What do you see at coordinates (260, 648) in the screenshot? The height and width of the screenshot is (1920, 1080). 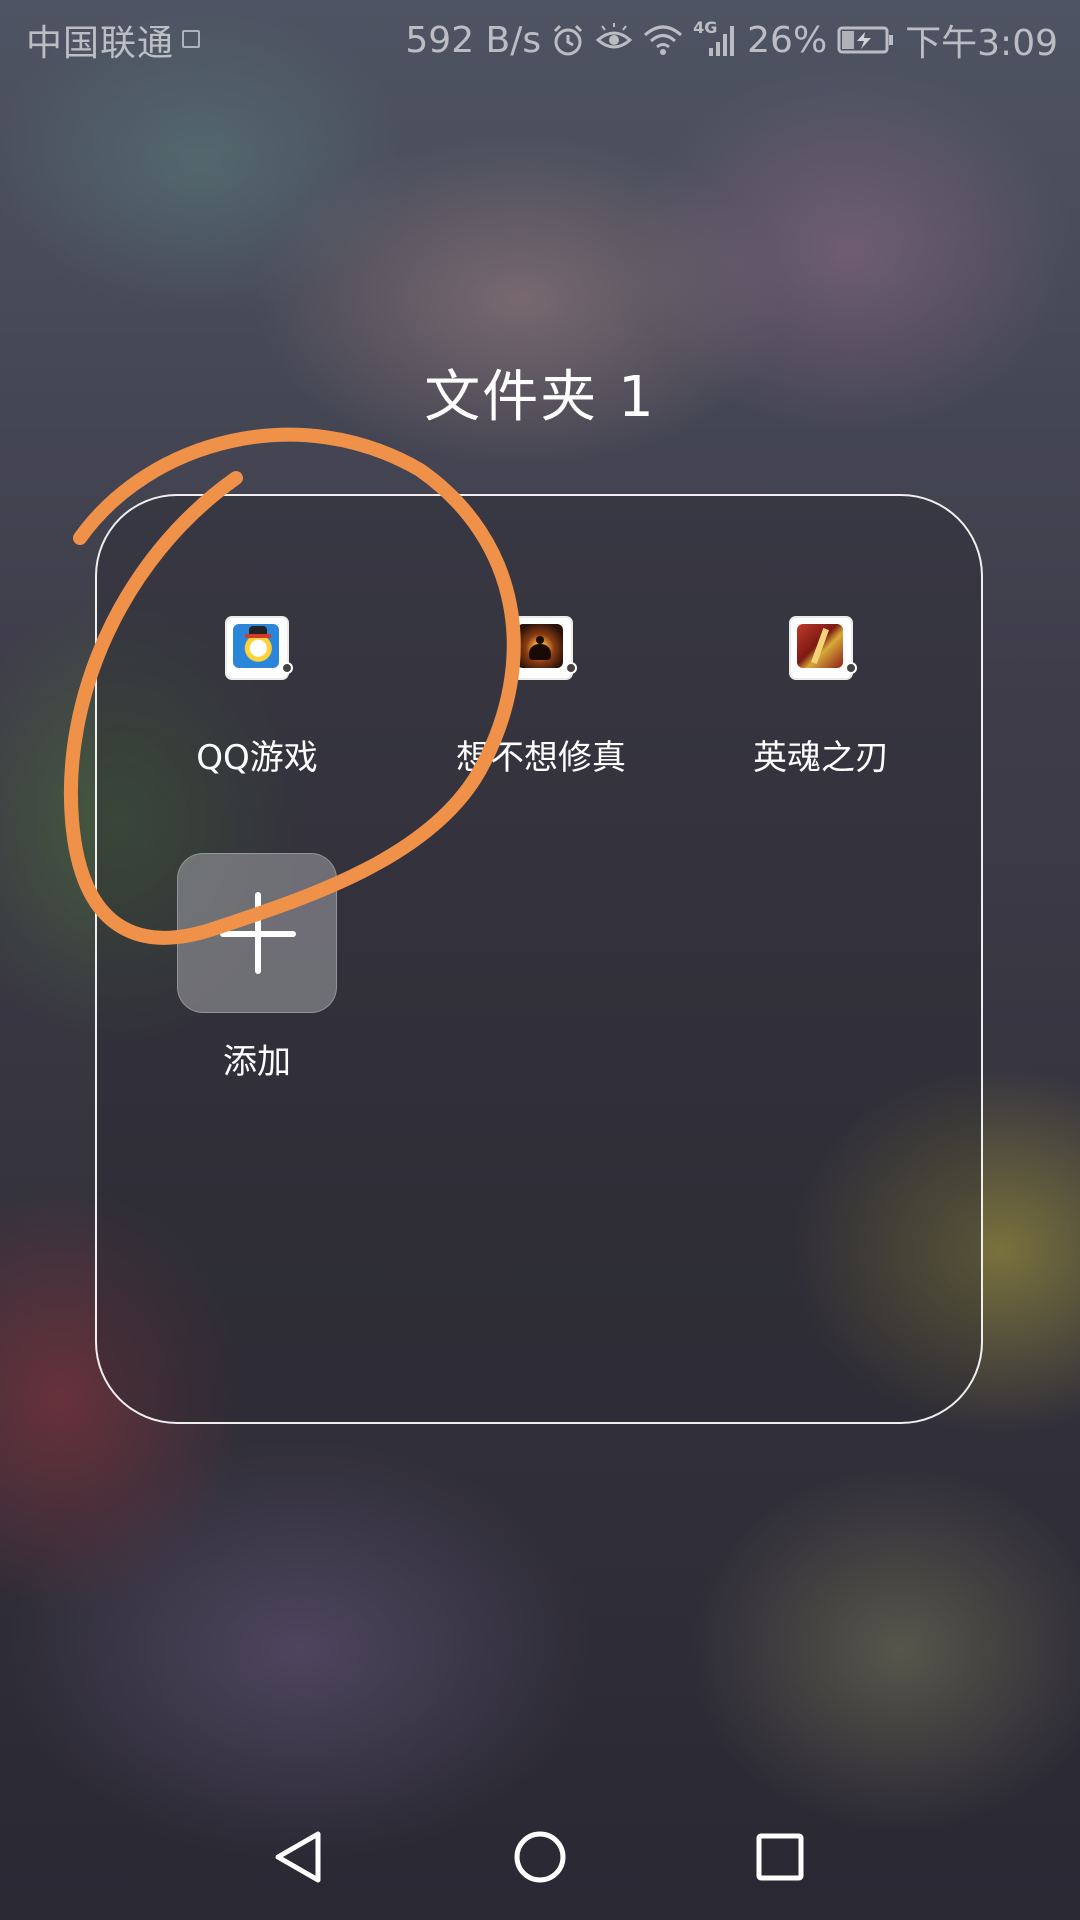 I see `qq-games-icon` at bounding box center [260, 648].